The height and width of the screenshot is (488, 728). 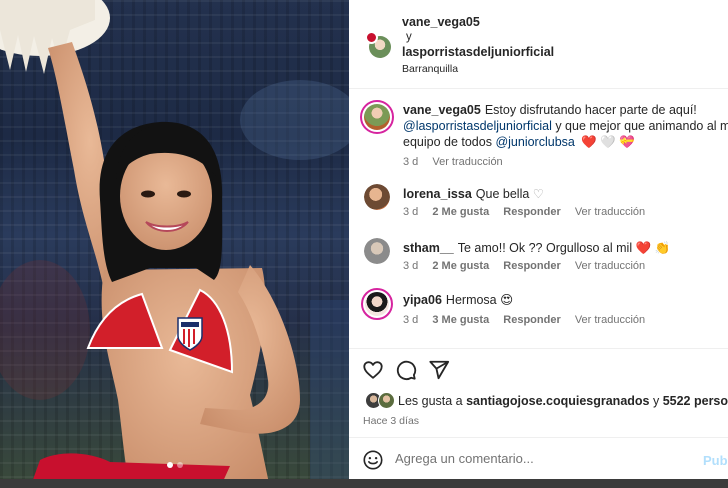 I want to click on likes-prefix: Les gusta a, so click(x=432, y=401).